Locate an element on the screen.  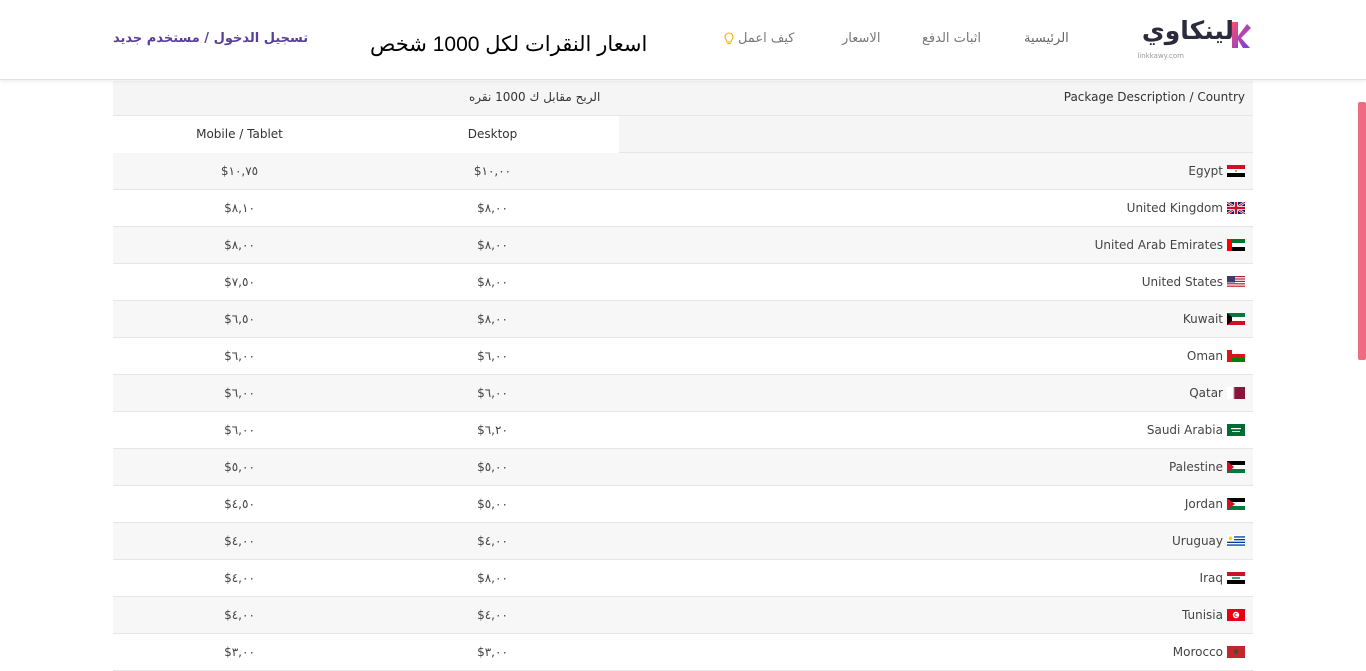
table-row: $٦,٥٠ $٨,٠٠ Kuwait is located at coordinates (683, 319).